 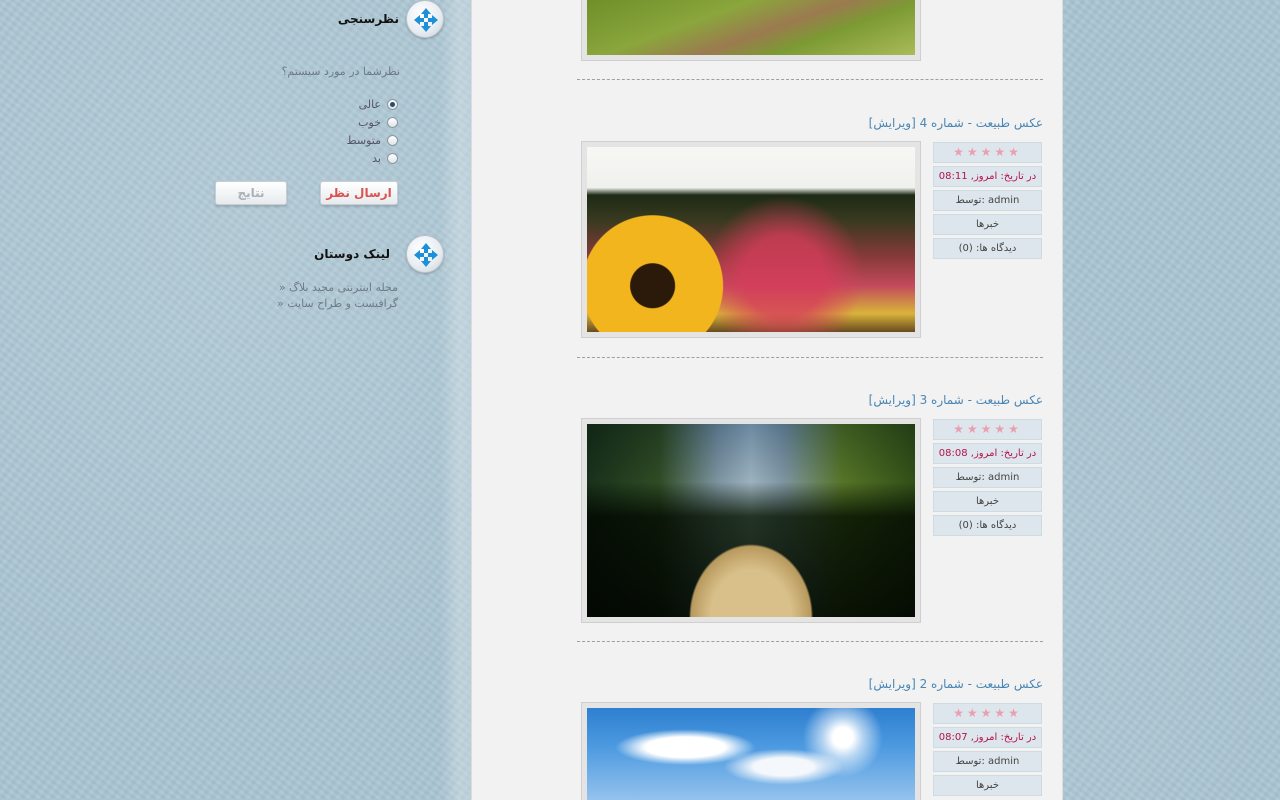 I want to click on canoe-lake-photo, so click(x=751, y=520).